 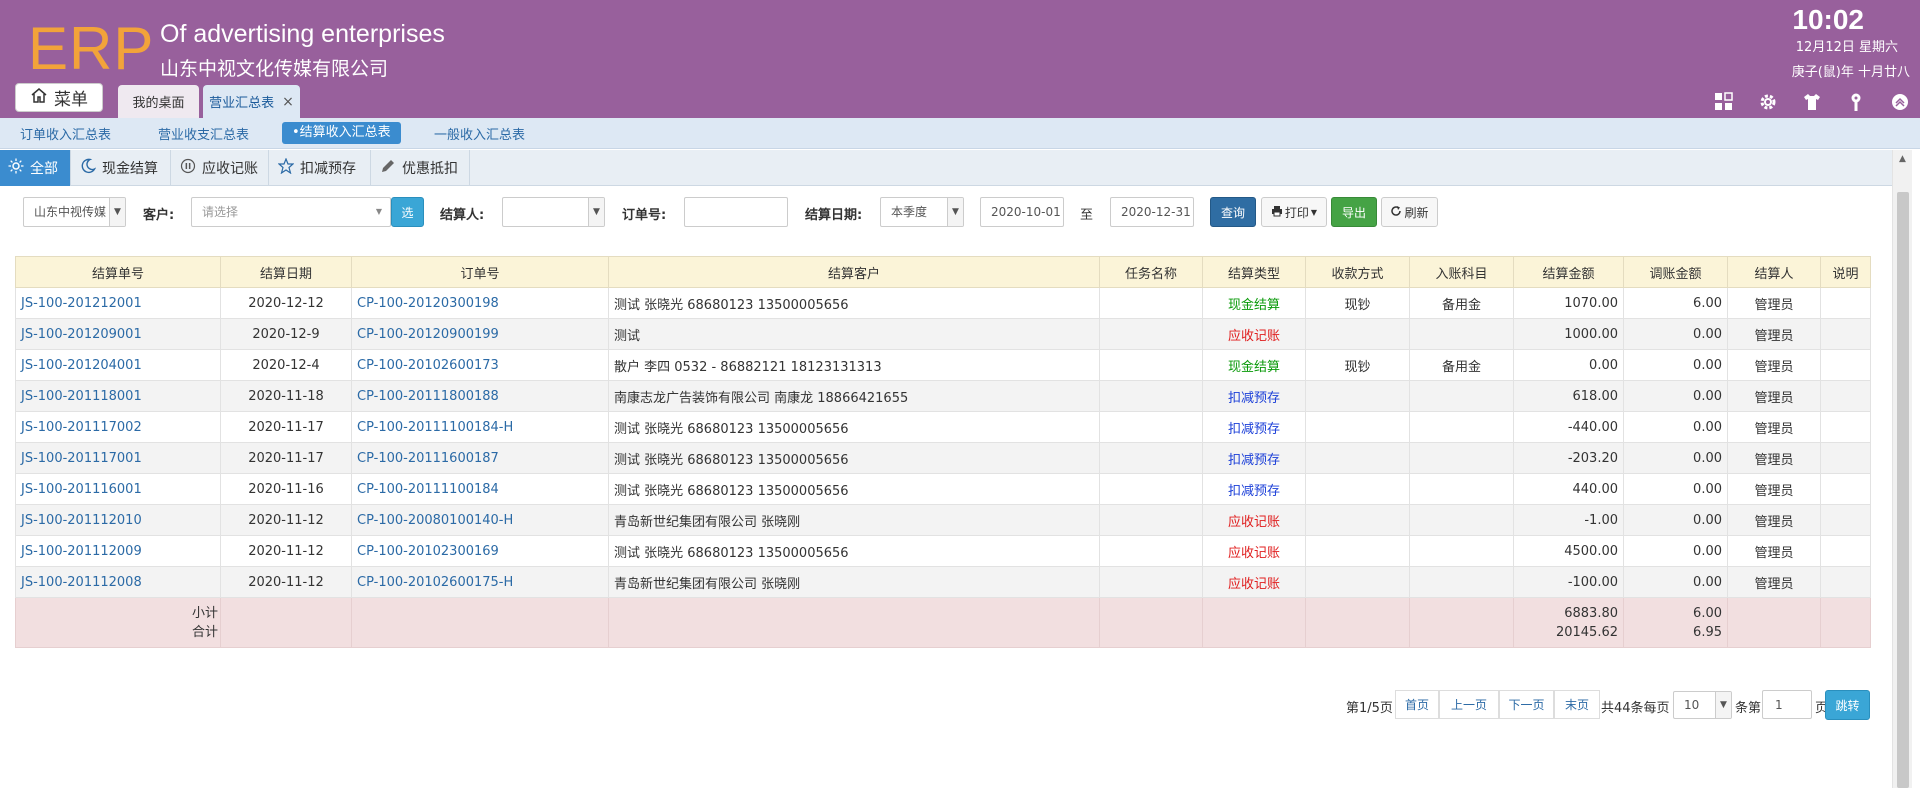 I want to click on settlement-type-cell: 扣减预存, so click(x=1254, y=427).